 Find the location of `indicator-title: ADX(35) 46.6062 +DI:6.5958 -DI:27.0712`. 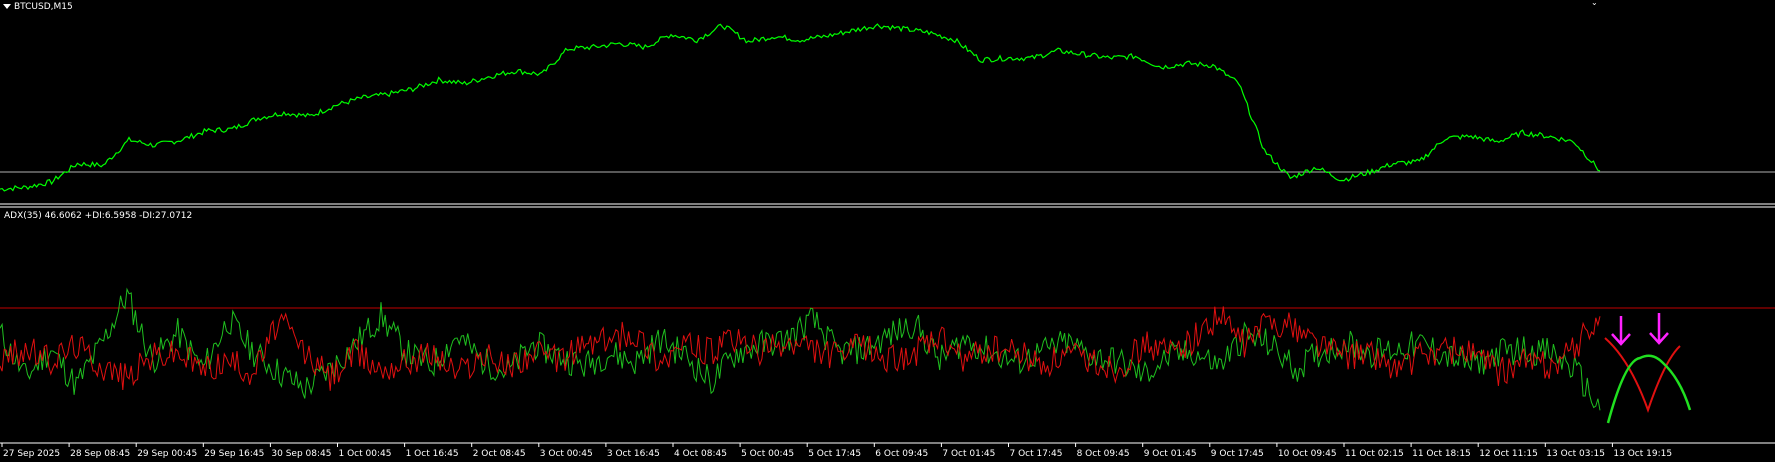

indicator-title: ADX(35) 46.6062 +DI:6.5958 -DI:27.0712 is located at coordinates (98, 216).